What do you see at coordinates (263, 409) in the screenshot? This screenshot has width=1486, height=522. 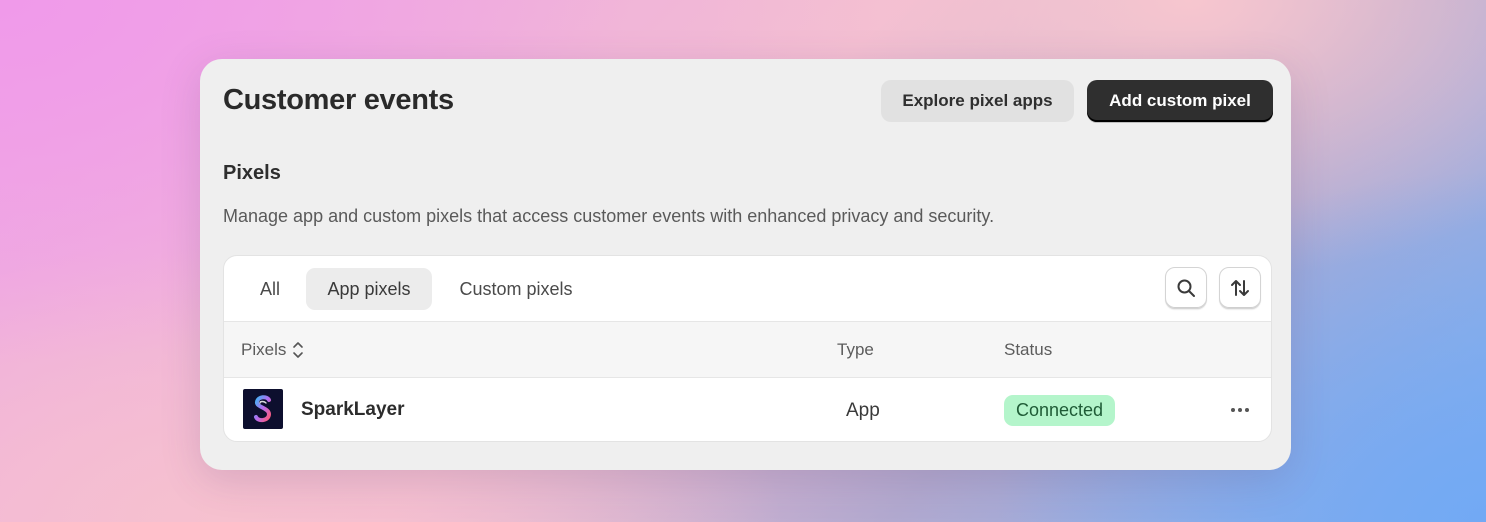 I see `sparklayer-logo` at bounding box center [263, 409].